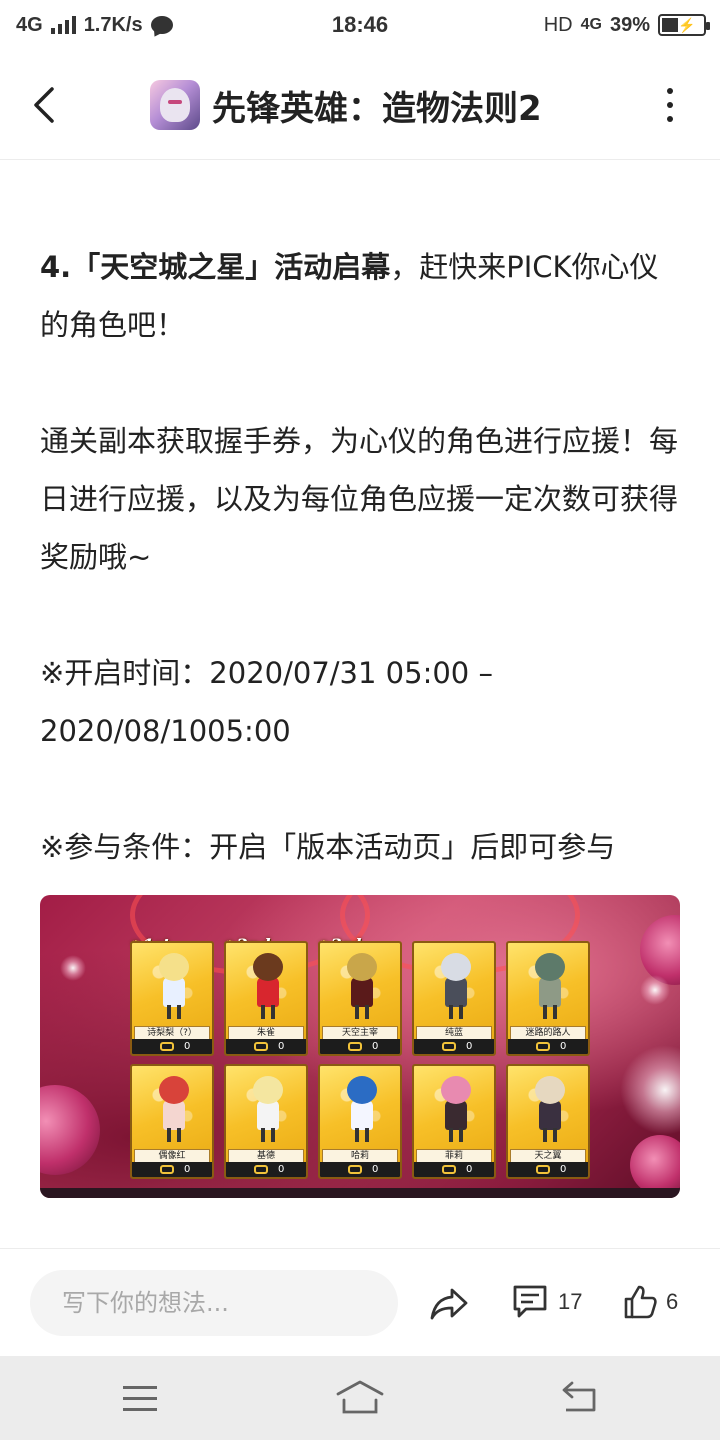  I want to click on back-nav-button, so click(579, 1398).